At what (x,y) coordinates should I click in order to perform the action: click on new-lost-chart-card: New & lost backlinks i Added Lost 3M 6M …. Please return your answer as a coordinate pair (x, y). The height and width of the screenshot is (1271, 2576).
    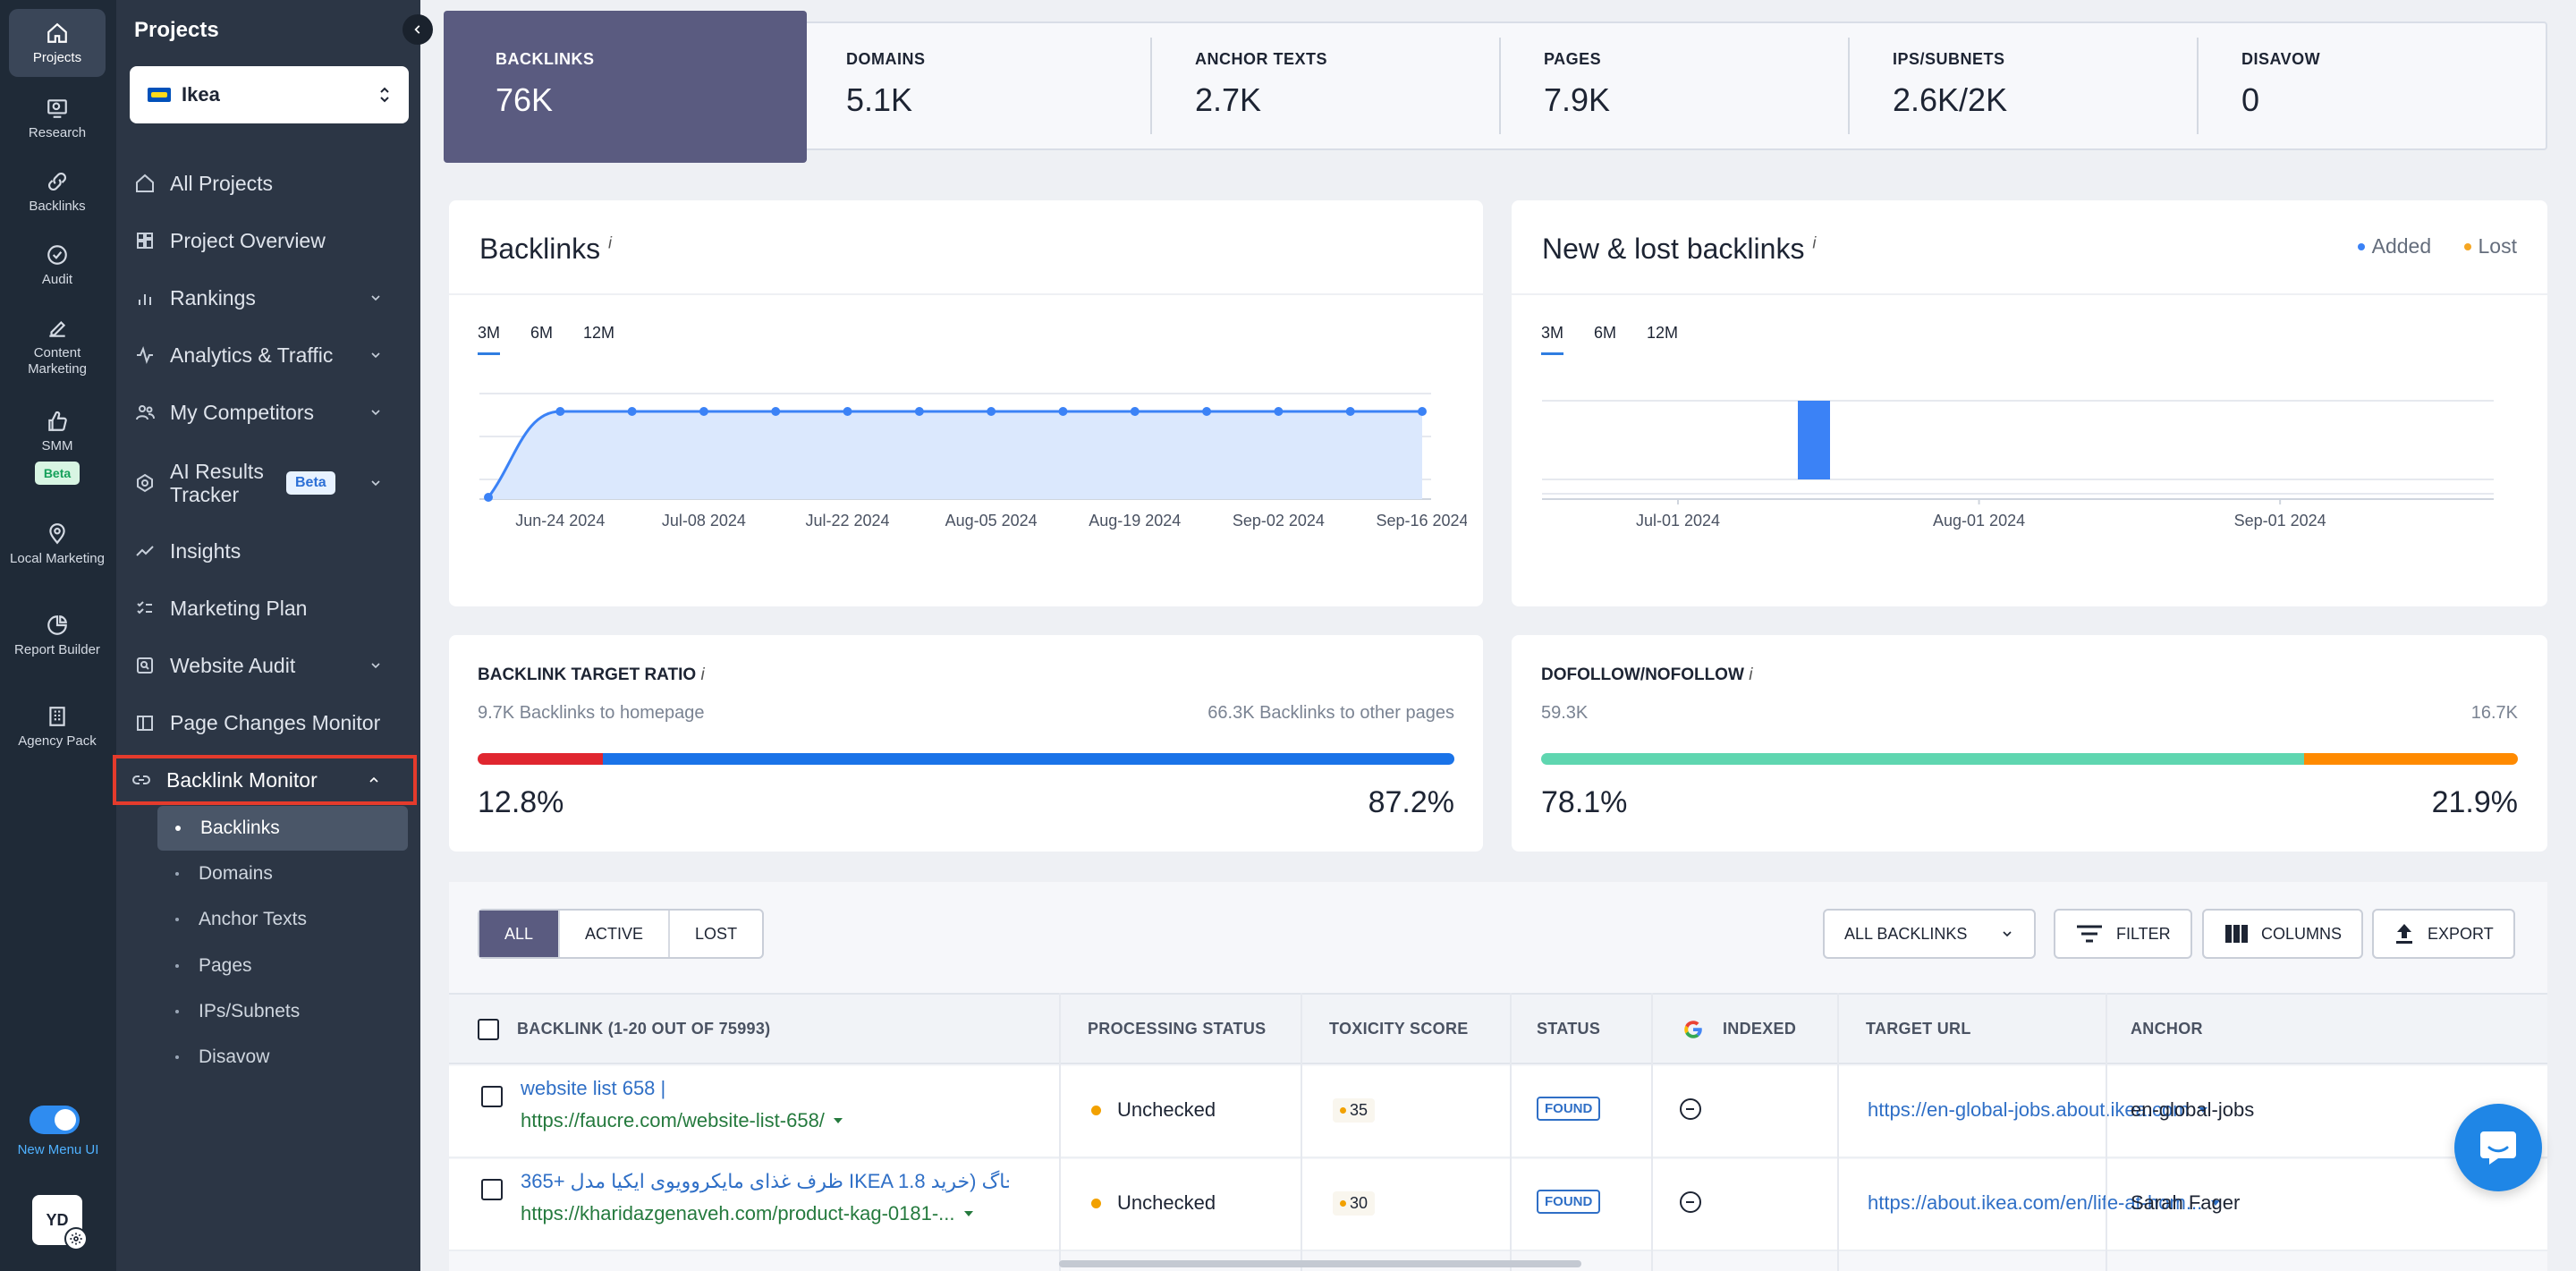
    Looking at the image, I should click on (2029, 403).